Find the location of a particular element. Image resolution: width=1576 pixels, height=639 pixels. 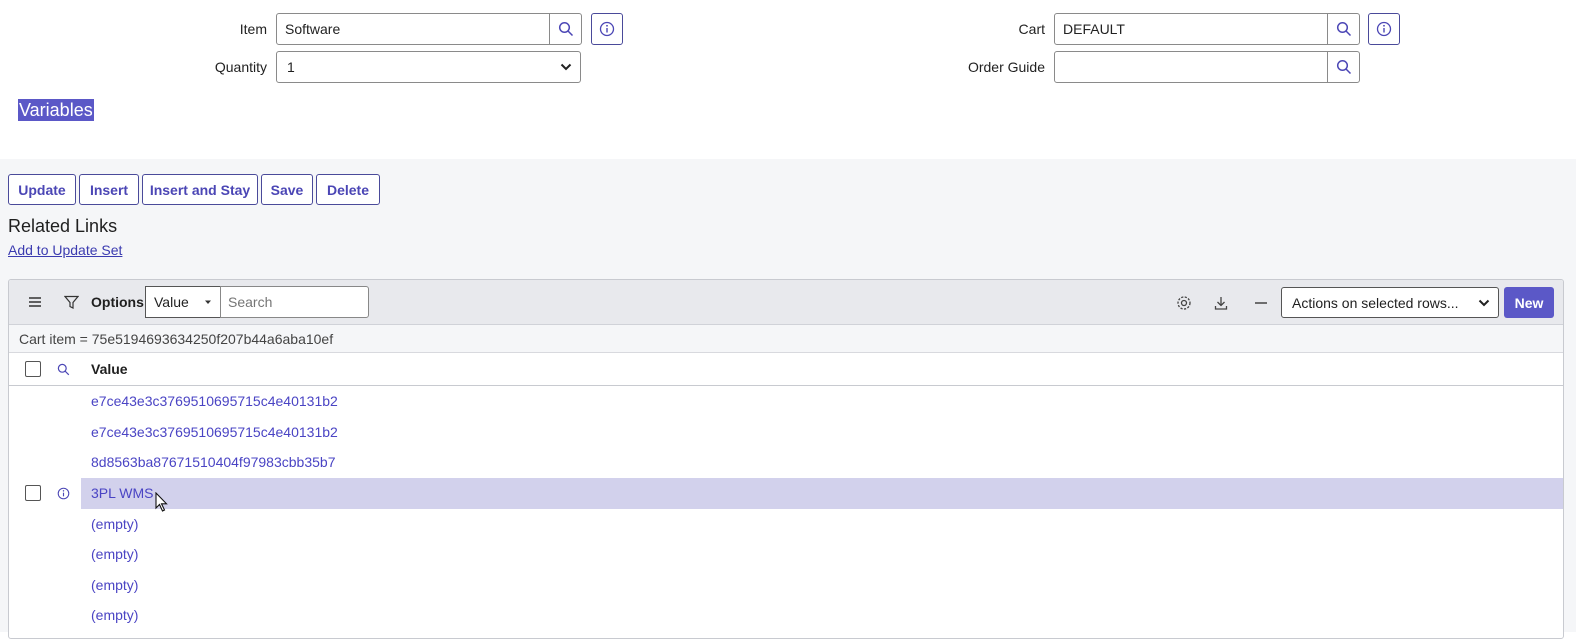

hamburger-menu-icon is located at coordinates (35, 302).